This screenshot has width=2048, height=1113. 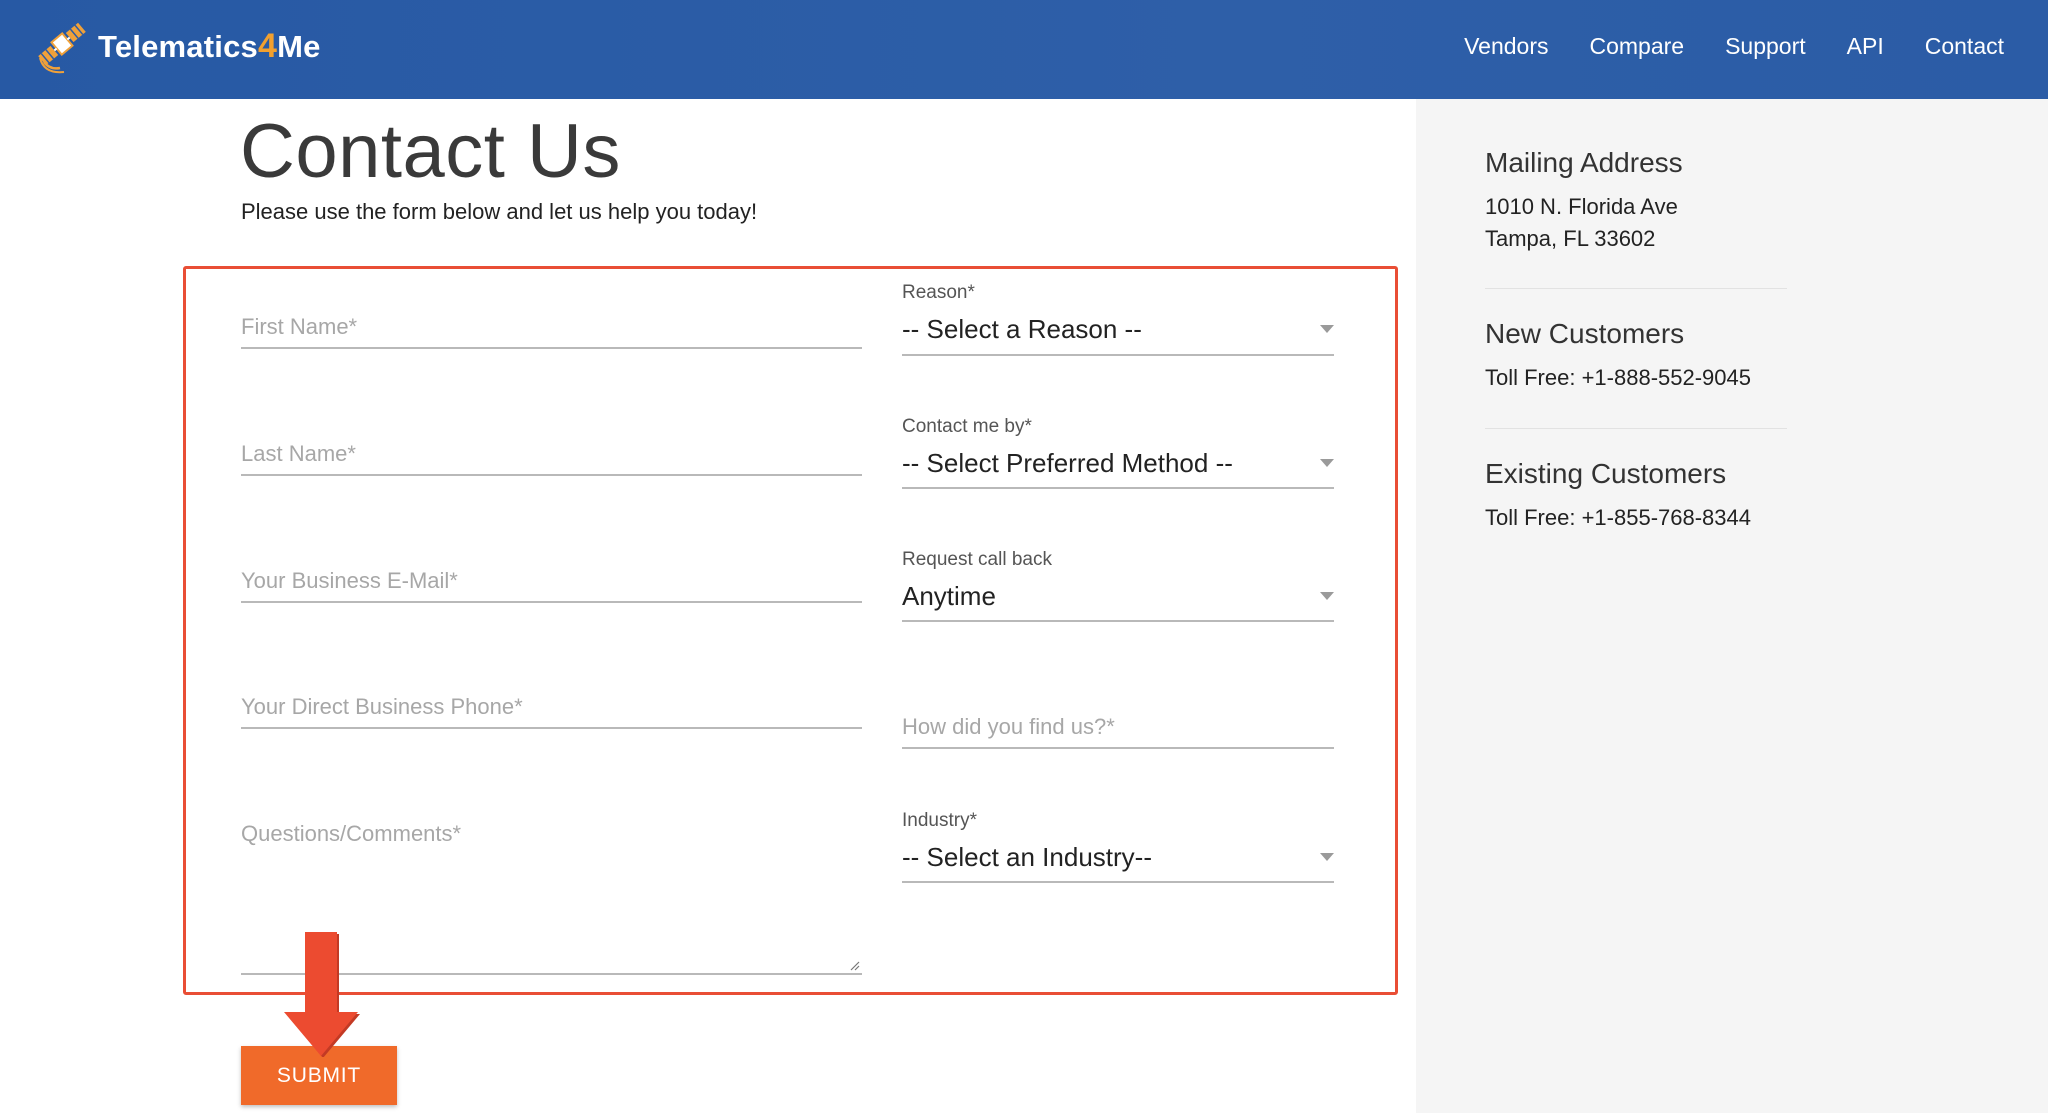 I want to click on industry-select: Industry* -- Select an Industry--, so click(x=1118, y=846).